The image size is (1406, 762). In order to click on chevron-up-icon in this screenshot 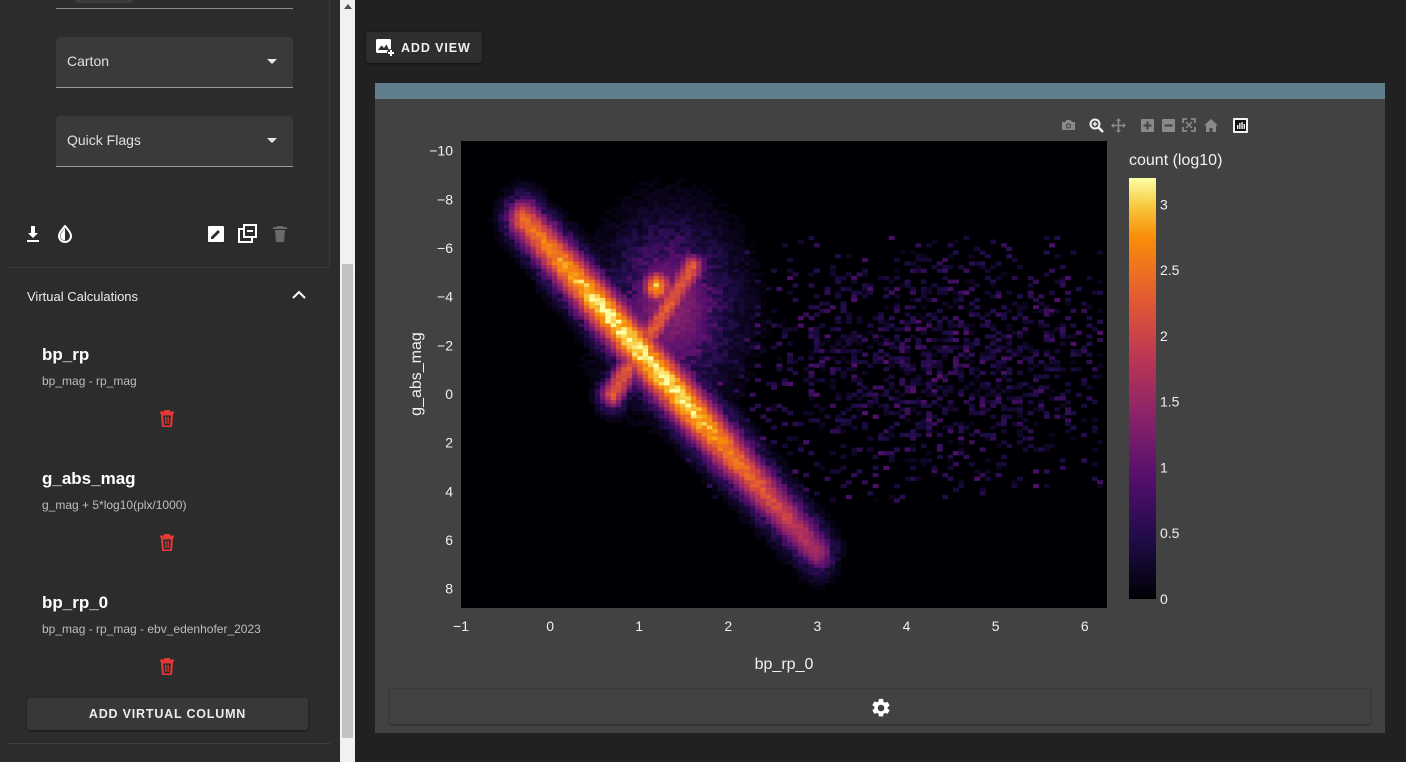, I will do `click(299, 295)`.